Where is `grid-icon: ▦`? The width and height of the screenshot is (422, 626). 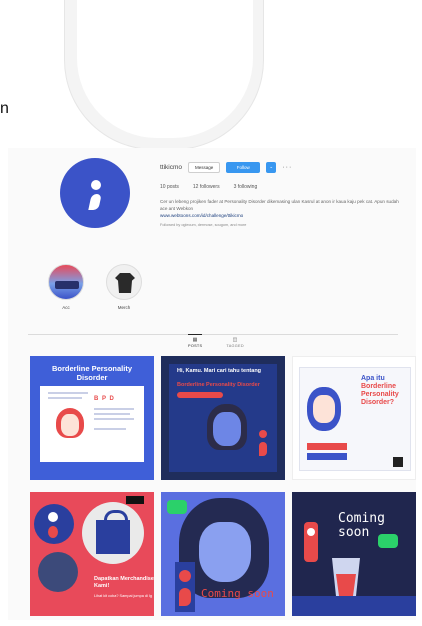
grid-icon: ▦ is located at coordinates (195, 340).